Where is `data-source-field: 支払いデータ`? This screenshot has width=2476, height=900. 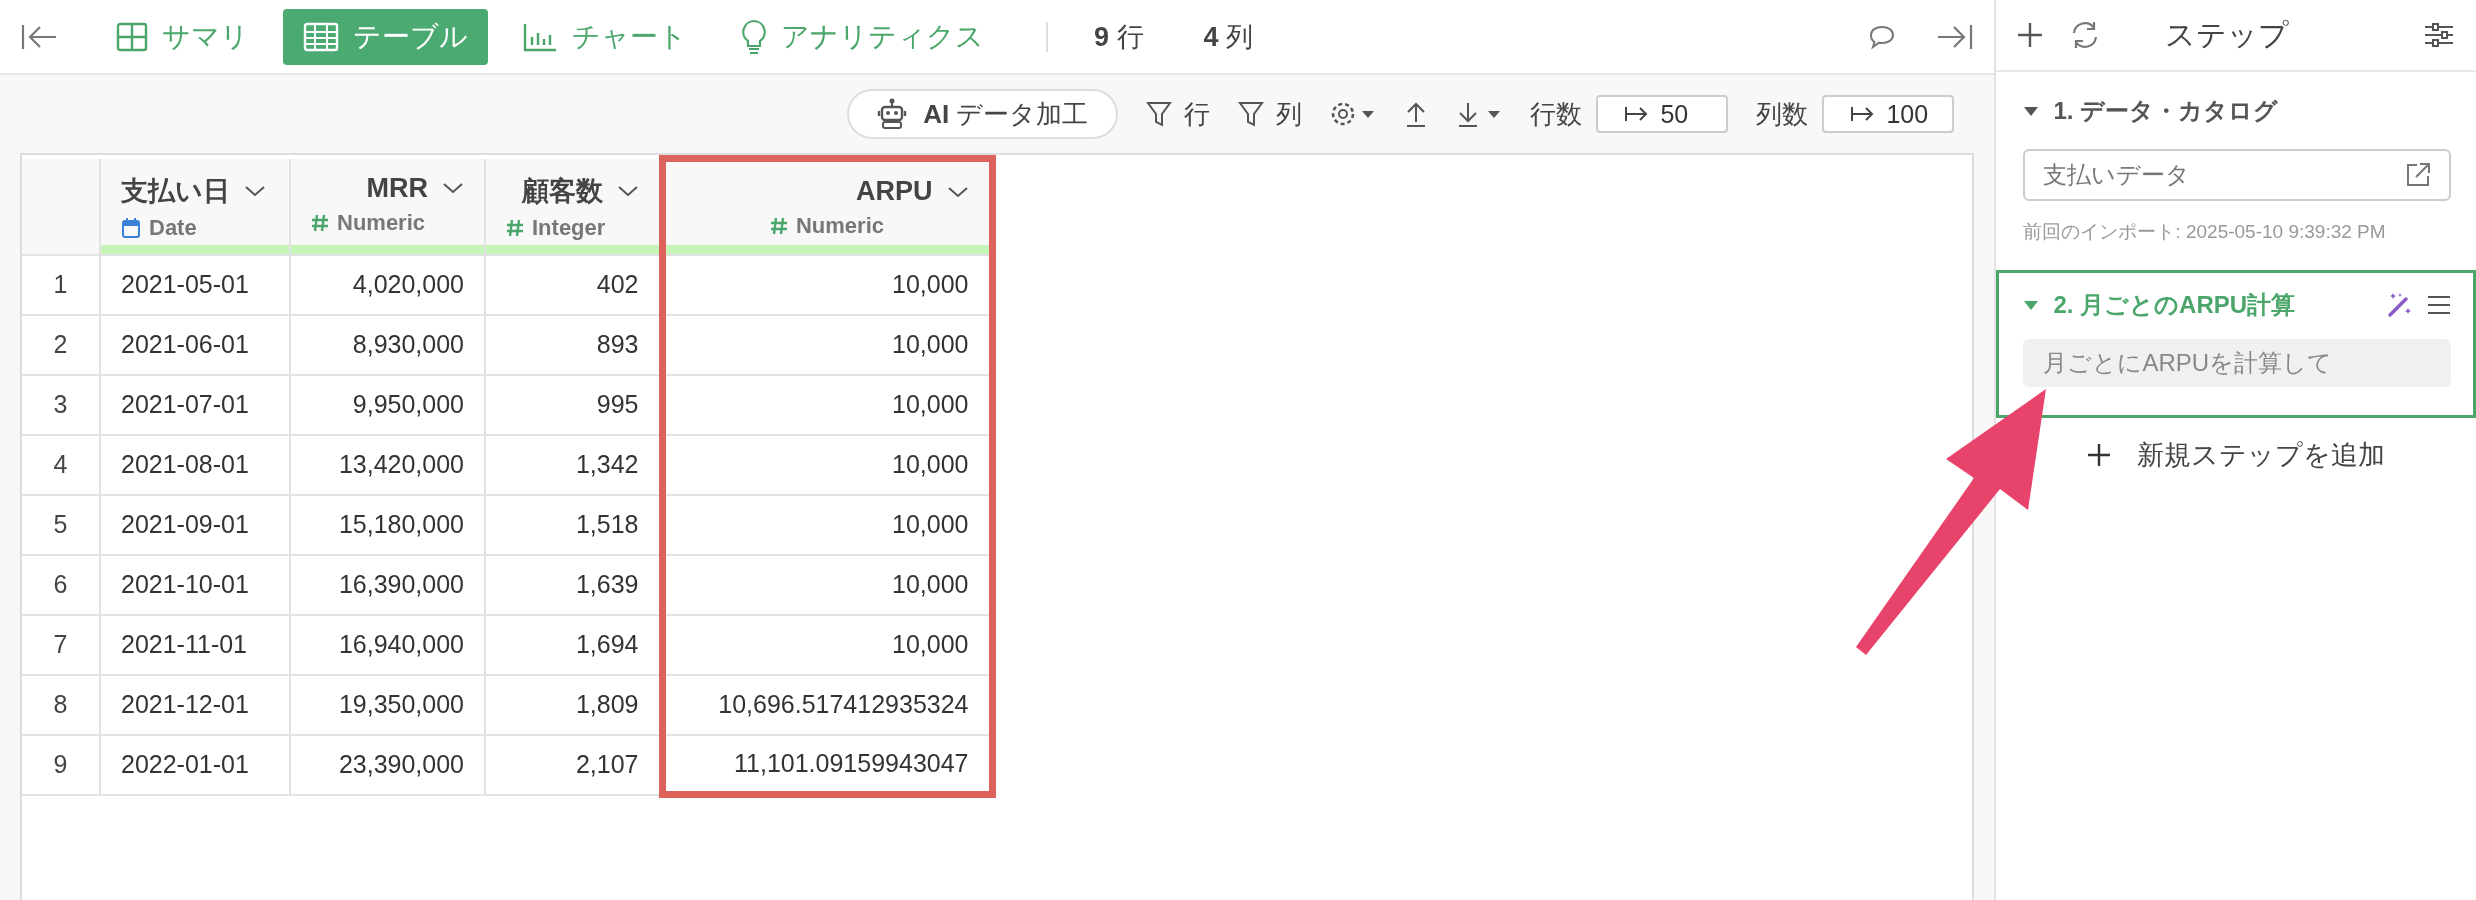
data-source-field: 支払いデータ is located at coordinates (2237, 175).